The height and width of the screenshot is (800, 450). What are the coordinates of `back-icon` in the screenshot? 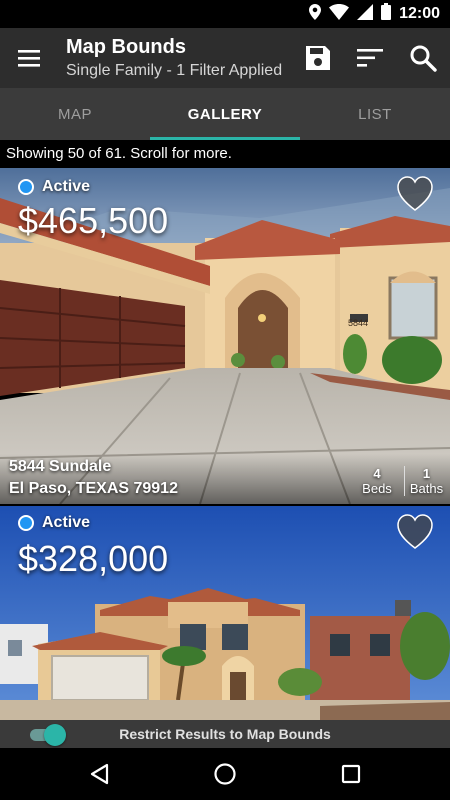 It's located at (99, 774).